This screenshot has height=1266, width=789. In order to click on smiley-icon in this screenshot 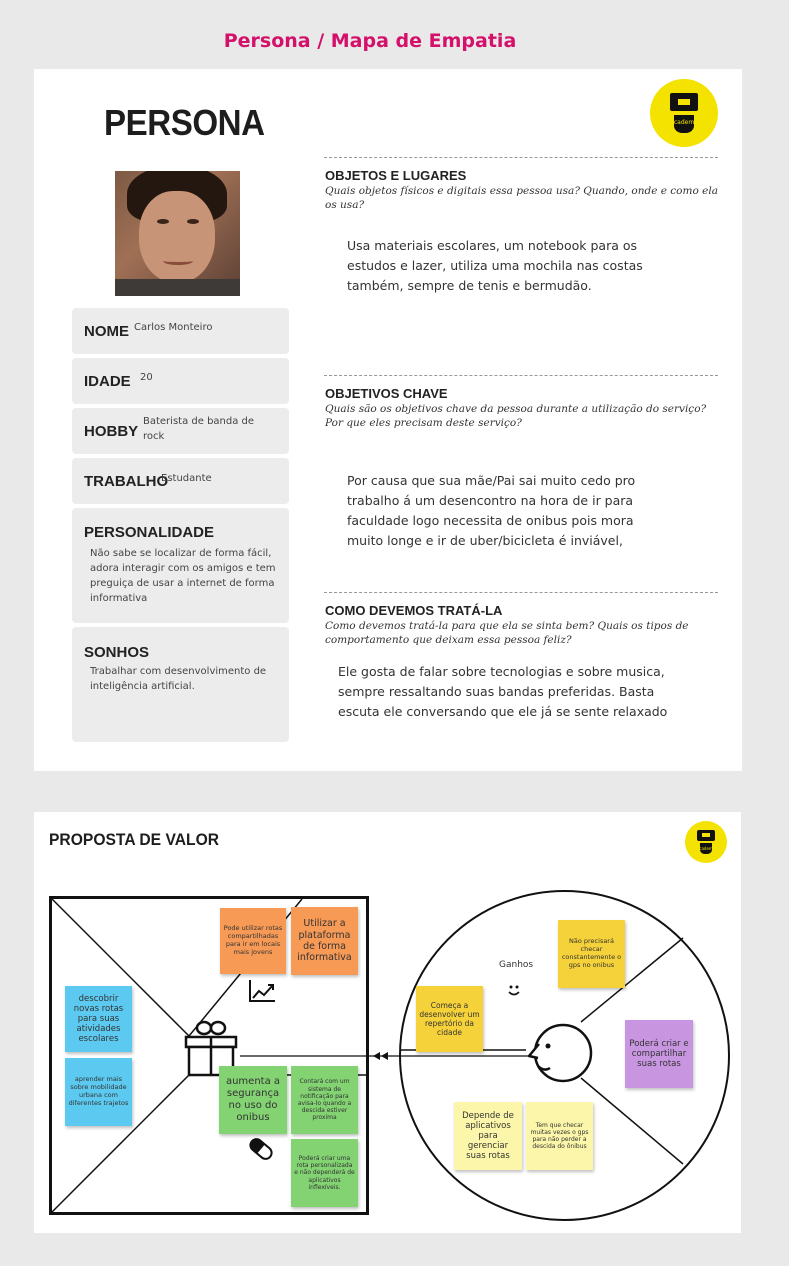, I will do `click(514, 990)`.